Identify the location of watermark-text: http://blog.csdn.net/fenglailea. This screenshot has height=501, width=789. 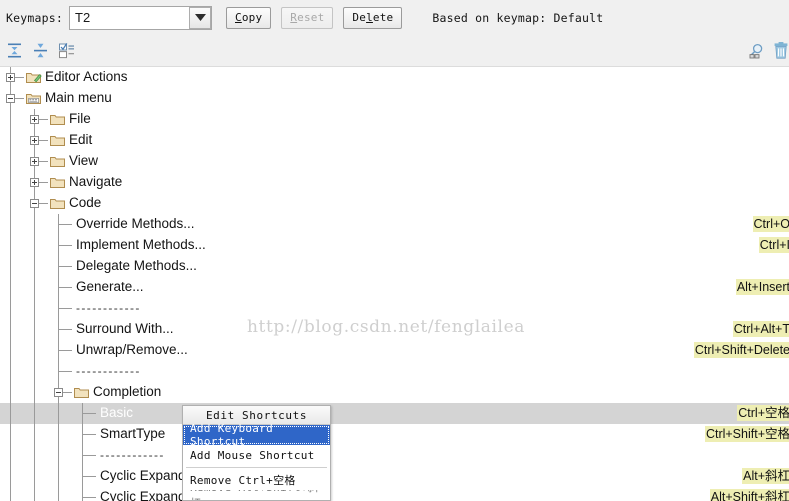
(386, 327).